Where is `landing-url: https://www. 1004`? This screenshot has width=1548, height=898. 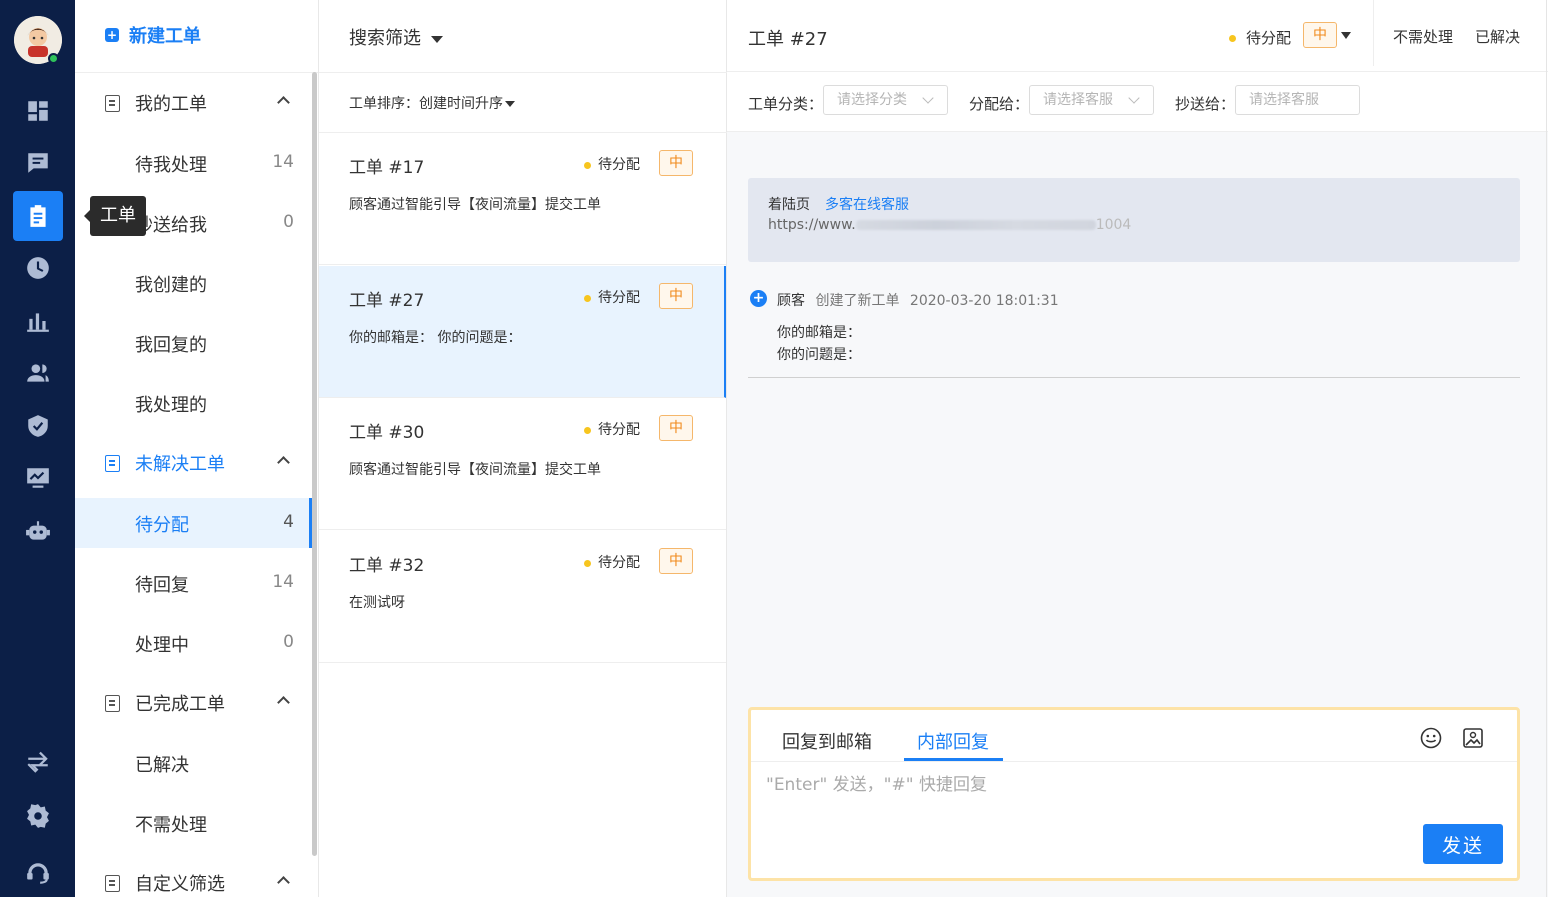
landing-url: https://www. 1004 is located at coordinates (949, 225).